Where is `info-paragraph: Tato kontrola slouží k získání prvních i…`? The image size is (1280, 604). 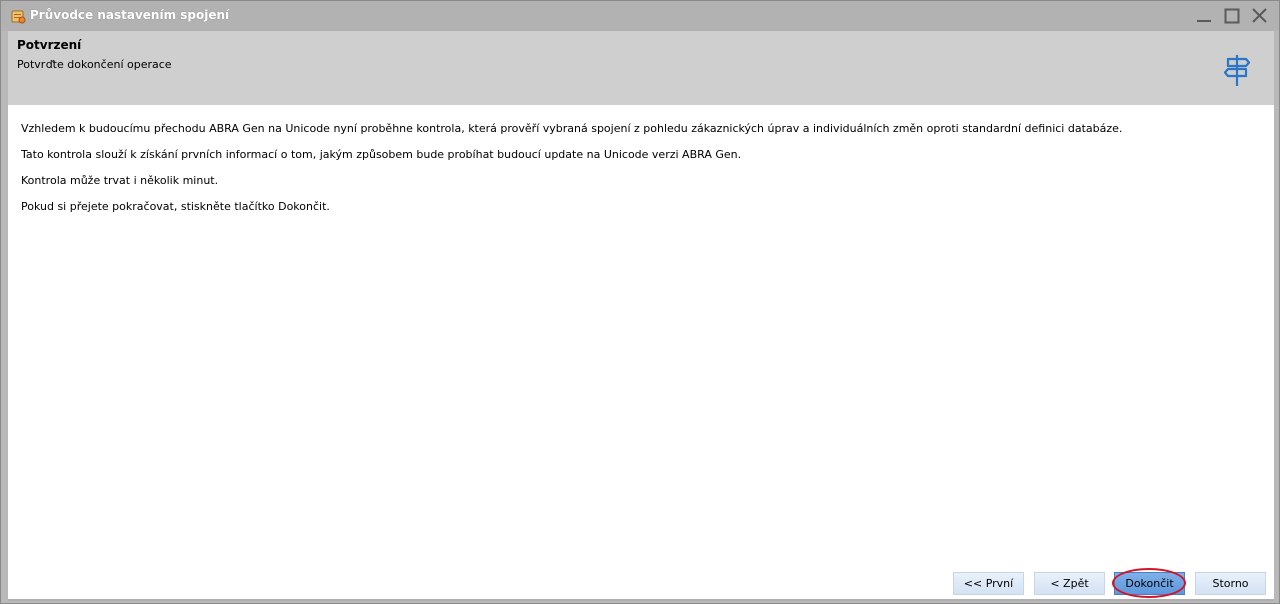 info-paragraph: Tato kontrola slouží k získání prvních i… is located at coordinates (381, 154).